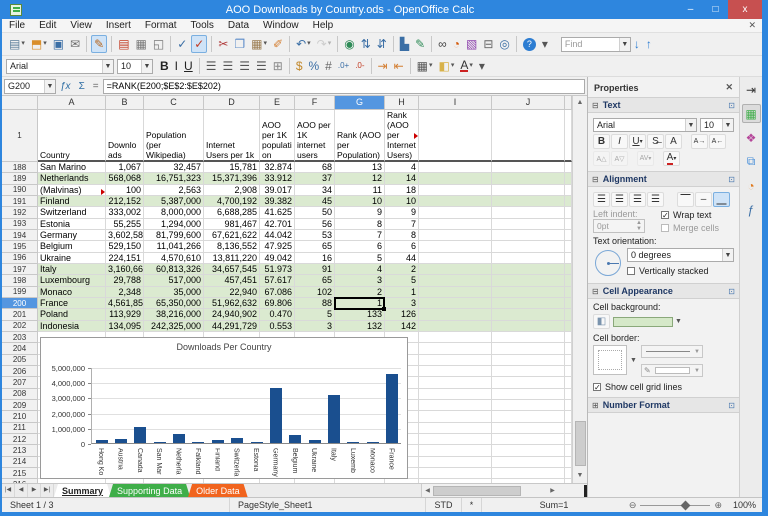 This screenshot has width=768, height=516. Describe the element at coordinates (360, 190) in the screenshot. I see `cell: 11` at that location.